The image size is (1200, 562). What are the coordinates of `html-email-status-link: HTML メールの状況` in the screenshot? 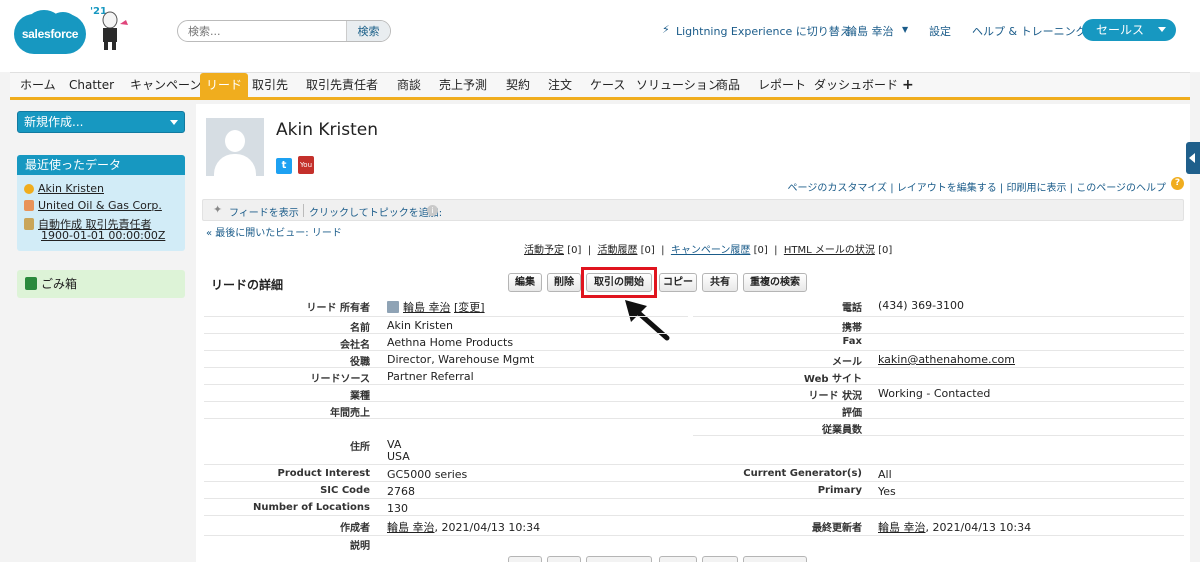 It's located at (829, 250).